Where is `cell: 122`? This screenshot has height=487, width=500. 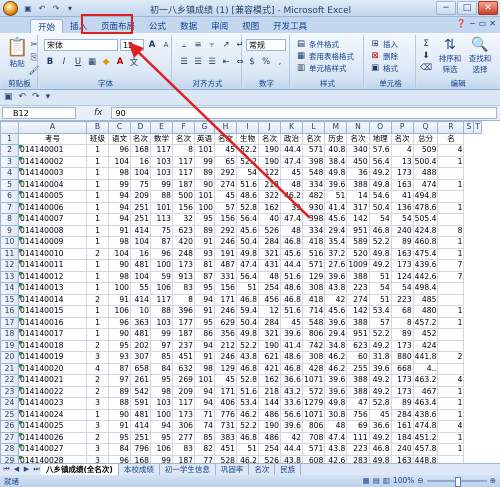 cell: 122 is located at coordinates (269, 173).